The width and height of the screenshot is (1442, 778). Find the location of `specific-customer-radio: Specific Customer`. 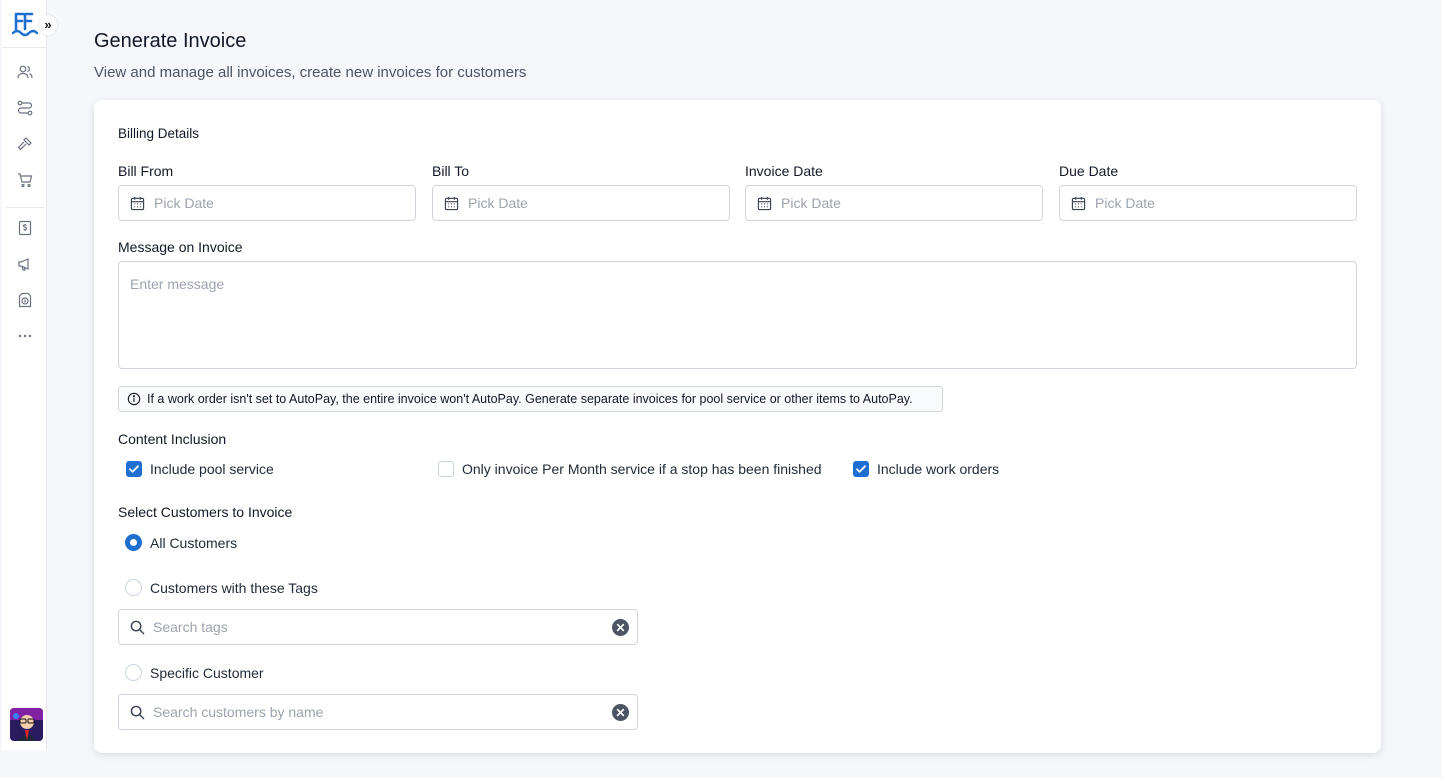

specific-customer-radio: Specific Customer is located at coordinates (194, 672).